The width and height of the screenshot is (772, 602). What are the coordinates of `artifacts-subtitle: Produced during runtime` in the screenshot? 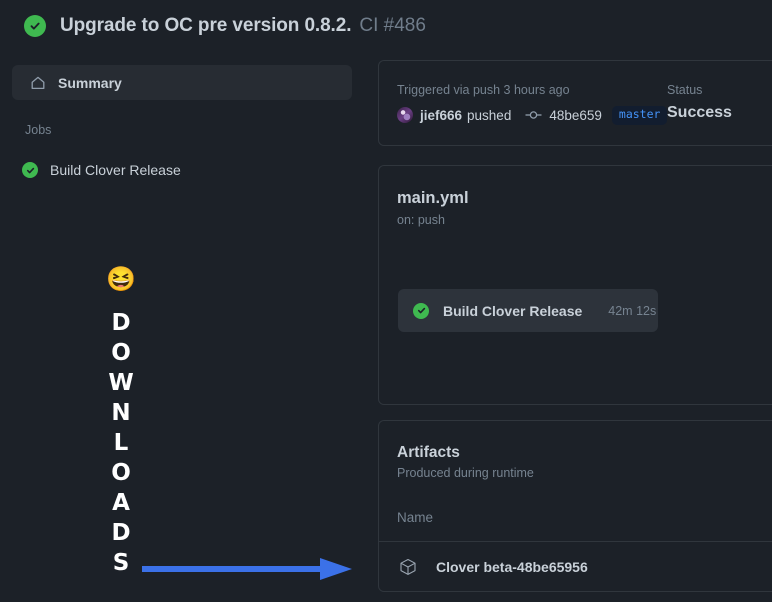 It's located at (465, 473).